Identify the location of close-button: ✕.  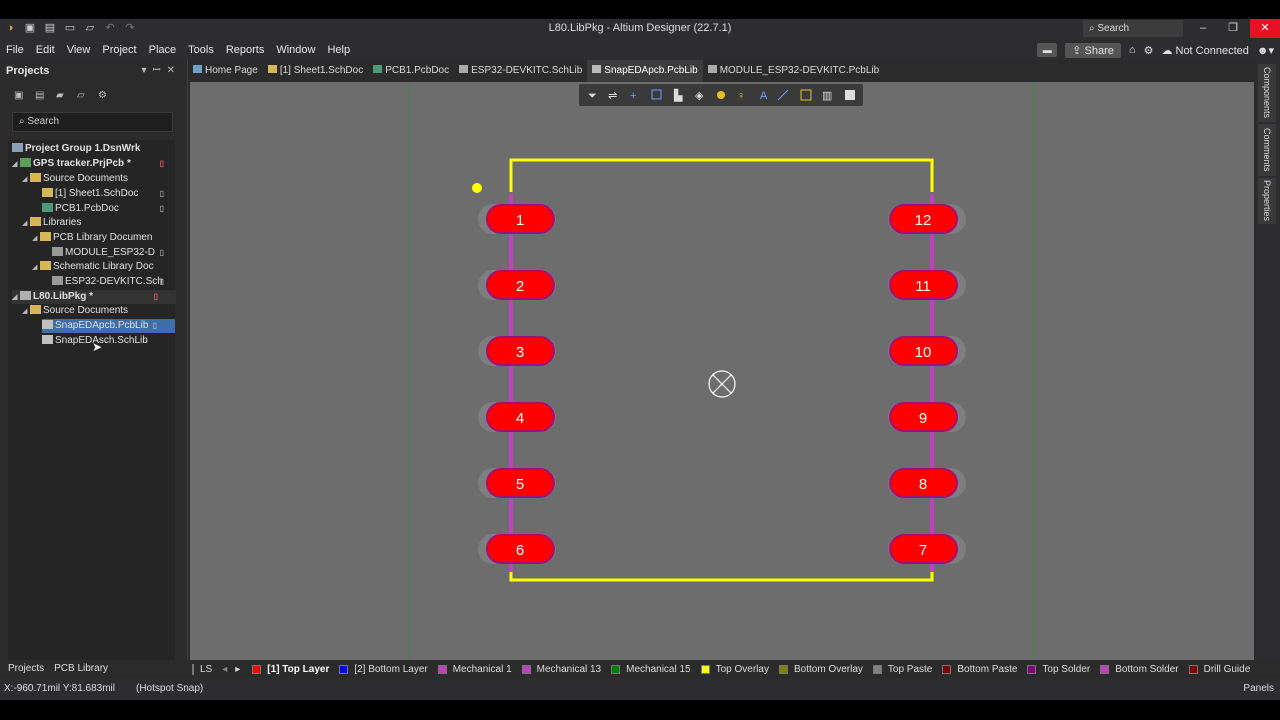
(1265, 28).